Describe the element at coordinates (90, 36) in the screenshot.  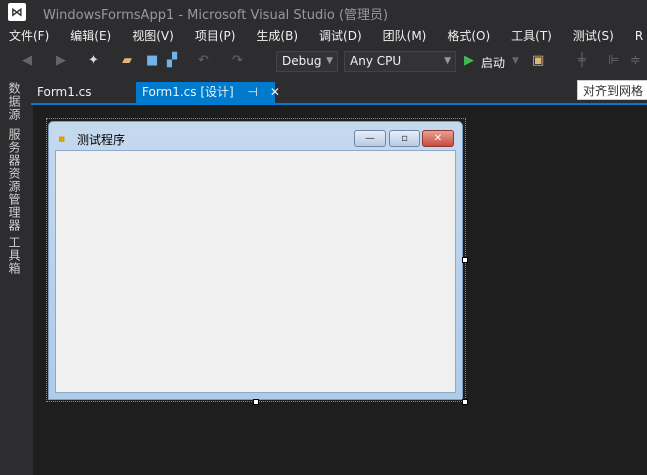
I see `menu-edit: 编辑(E)` at that location.